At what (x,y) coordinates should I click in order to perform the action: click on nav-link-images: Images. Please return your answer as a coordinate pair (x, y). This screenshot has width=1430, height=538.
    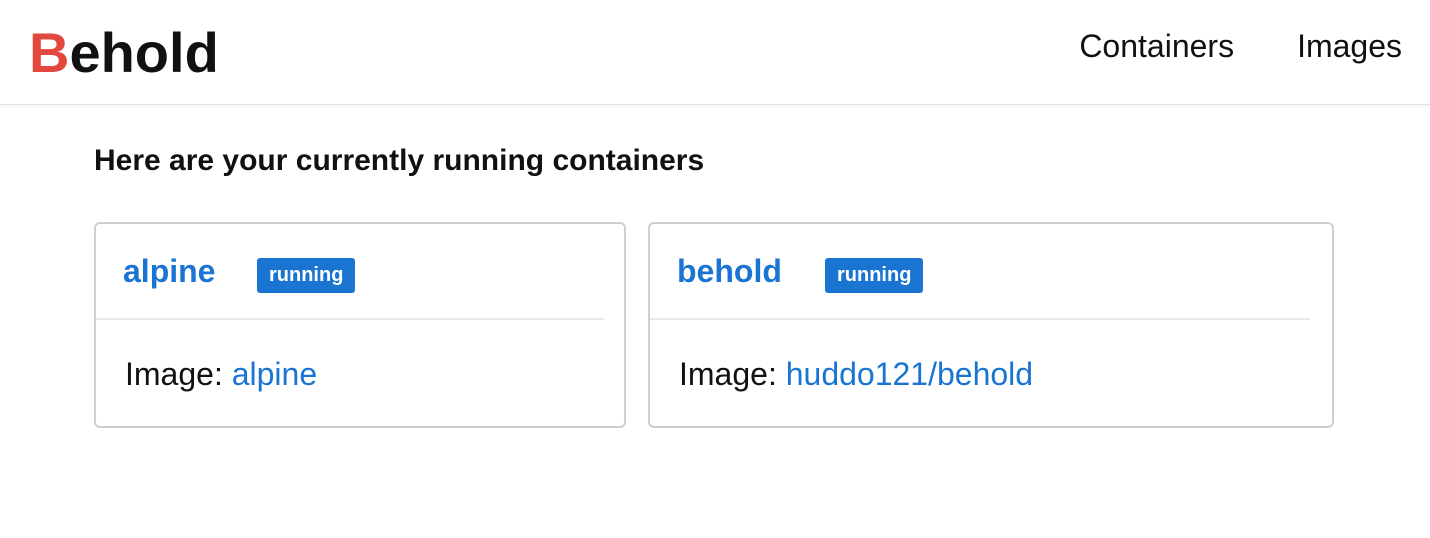
    Looking at the image, I should click on (1349, 46).